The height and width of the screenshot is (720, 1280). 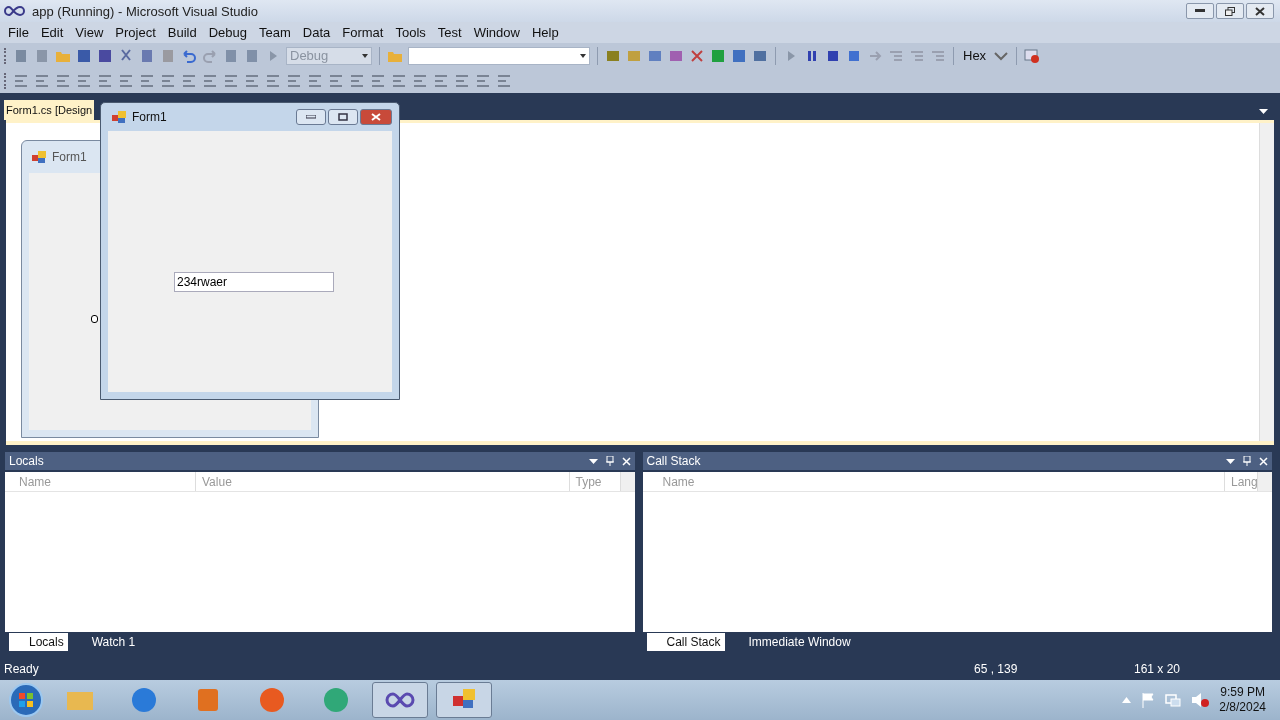 I want to click on restore-button, so click(x=1230, y=11).